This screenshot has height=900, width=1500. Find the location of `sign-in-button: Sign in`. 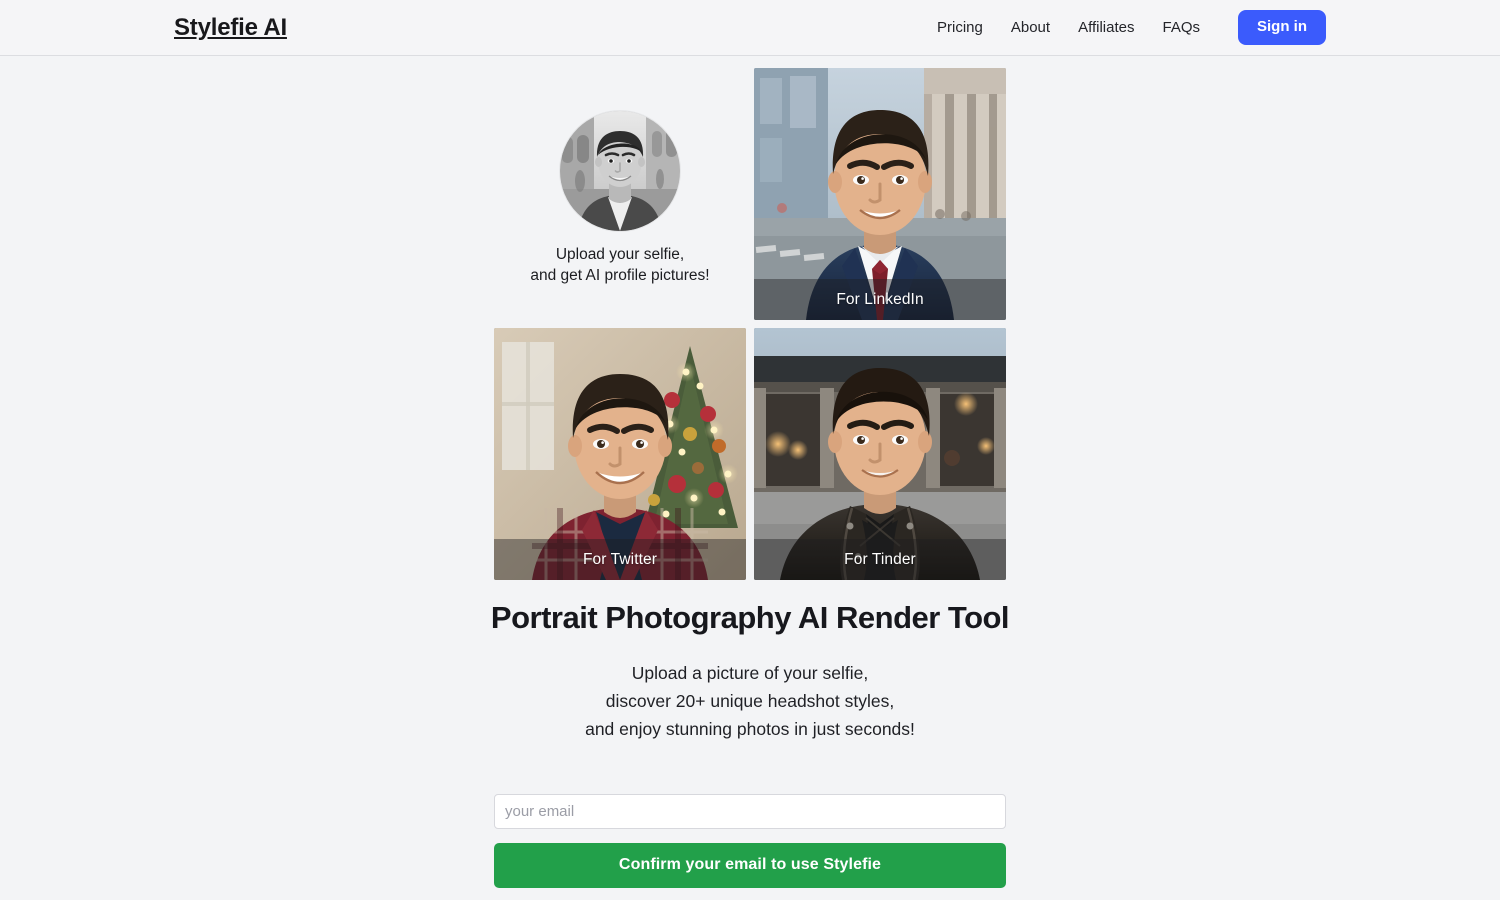

sign-in-button: Sign in is located at coordinates (1282, 27).